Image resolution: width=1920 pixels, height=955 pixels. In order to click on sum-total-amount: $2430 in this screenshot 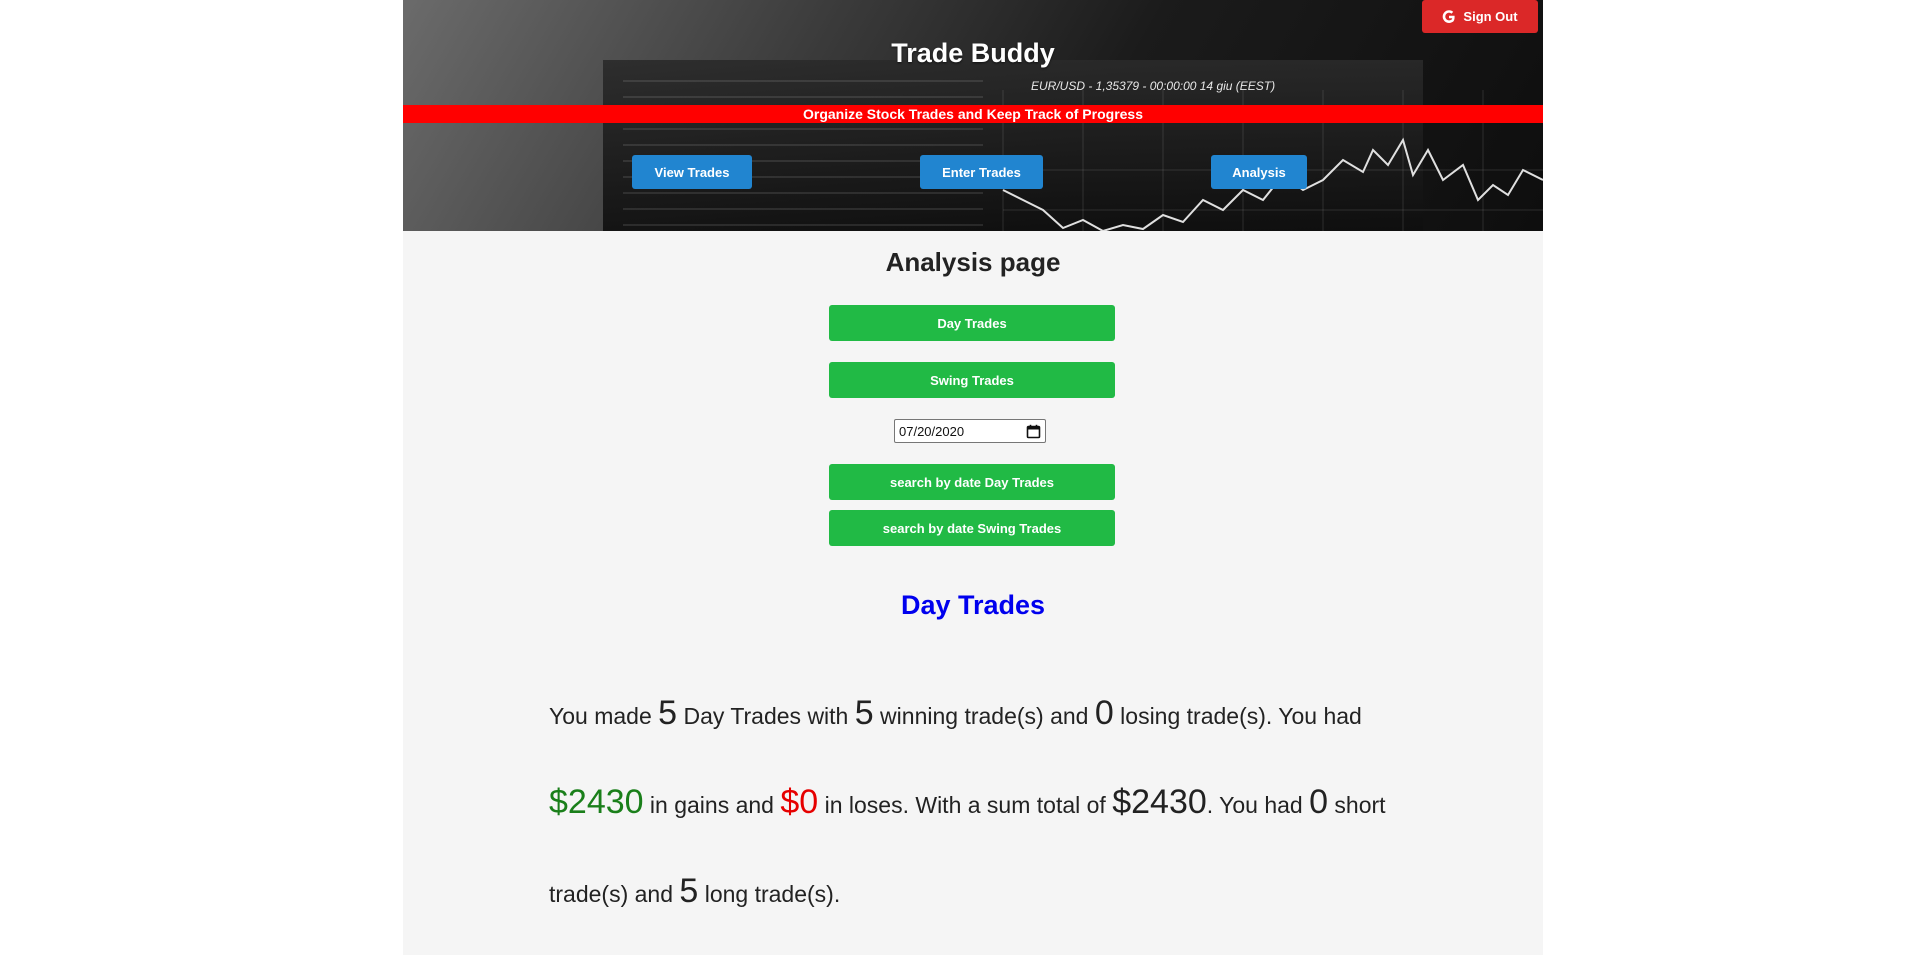, I will do `click(1159, 802)`.